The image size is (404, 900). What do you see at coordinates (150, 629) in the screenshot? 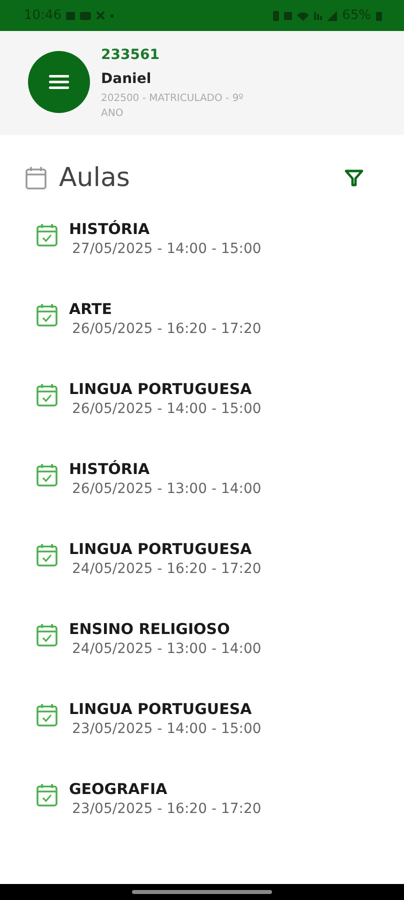
I see `class-subject: ENSINO RELIGIOSO` at bounding box center [150, 629].